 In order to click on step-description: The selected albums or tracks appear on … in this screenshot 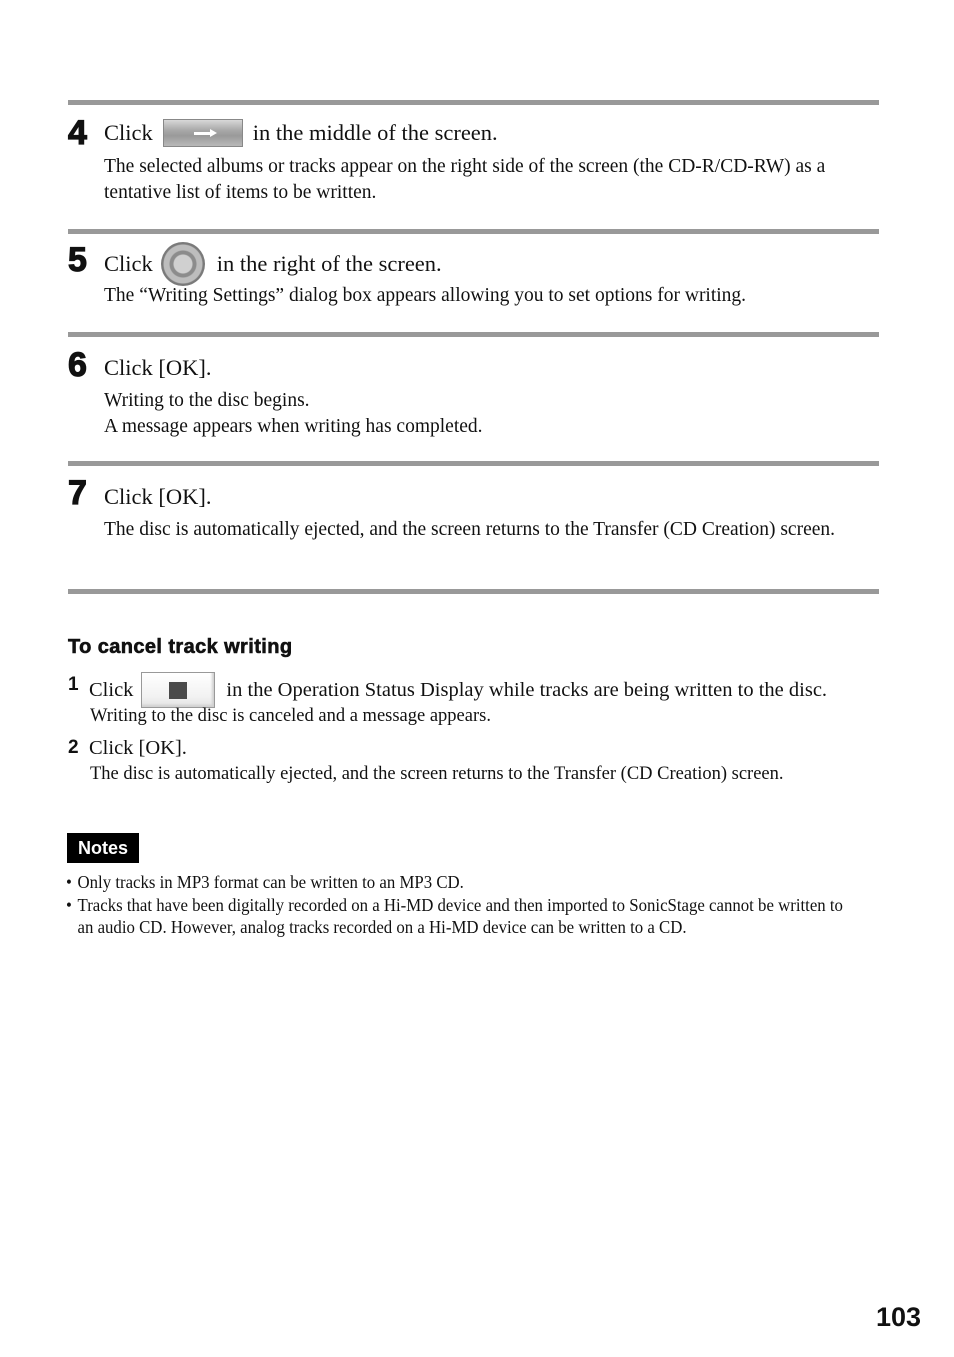, I will do `click(465, 179)`.